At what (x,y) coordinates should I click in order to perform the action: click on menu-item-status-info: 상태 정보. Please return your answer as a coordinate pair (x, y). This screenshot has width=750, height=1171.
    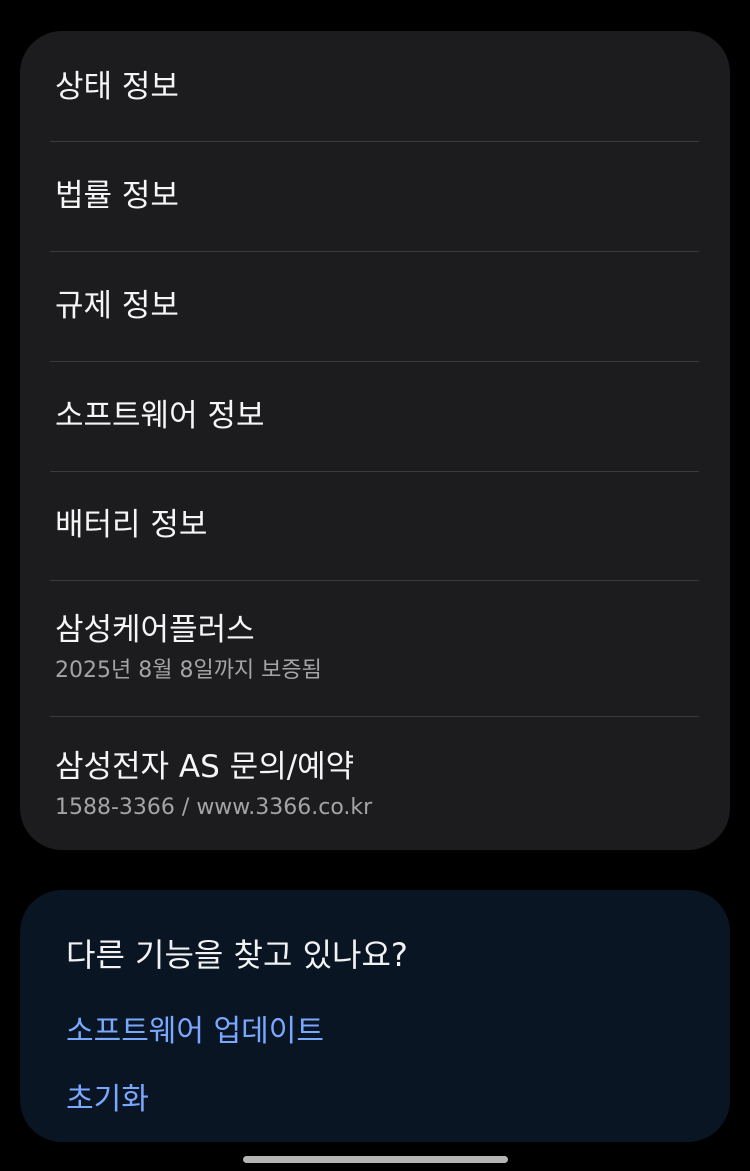
    Looking at the image, I should click on (380, 87).